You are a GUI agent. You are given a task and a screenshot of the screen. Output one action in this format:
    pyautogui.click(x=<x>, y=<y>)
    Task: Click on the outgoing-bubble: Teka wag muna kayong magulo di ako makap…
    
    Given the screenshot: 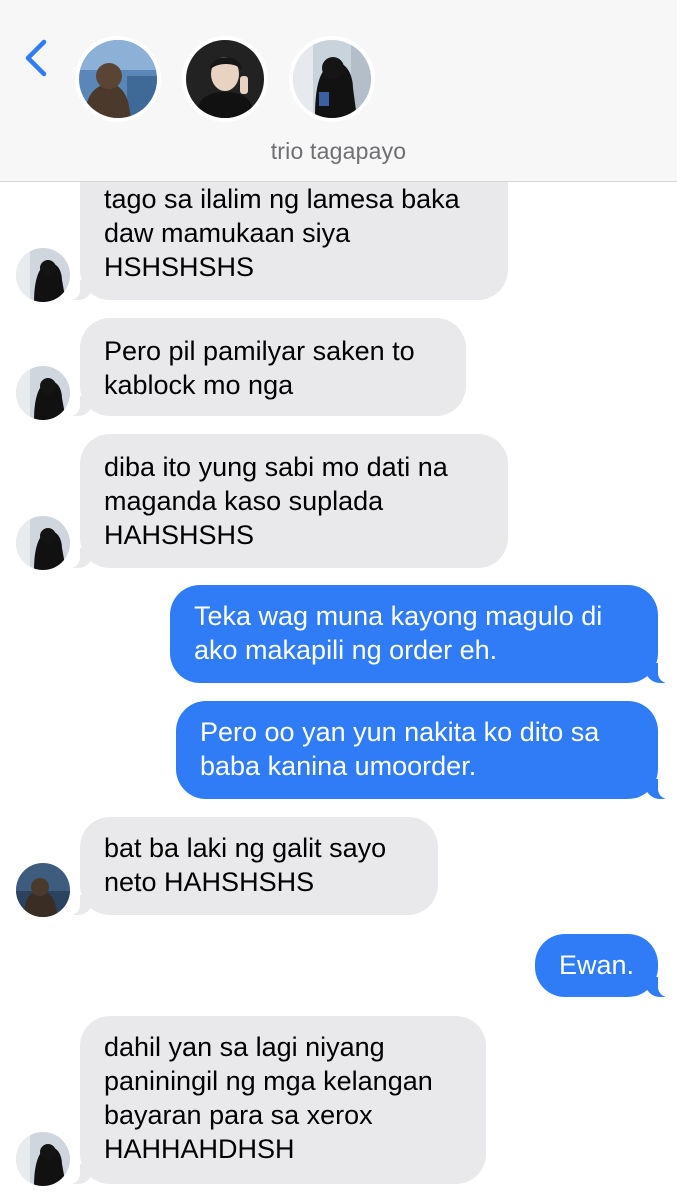 What is the action you would take?
    pyautogui.click(x=419, y=634)
    